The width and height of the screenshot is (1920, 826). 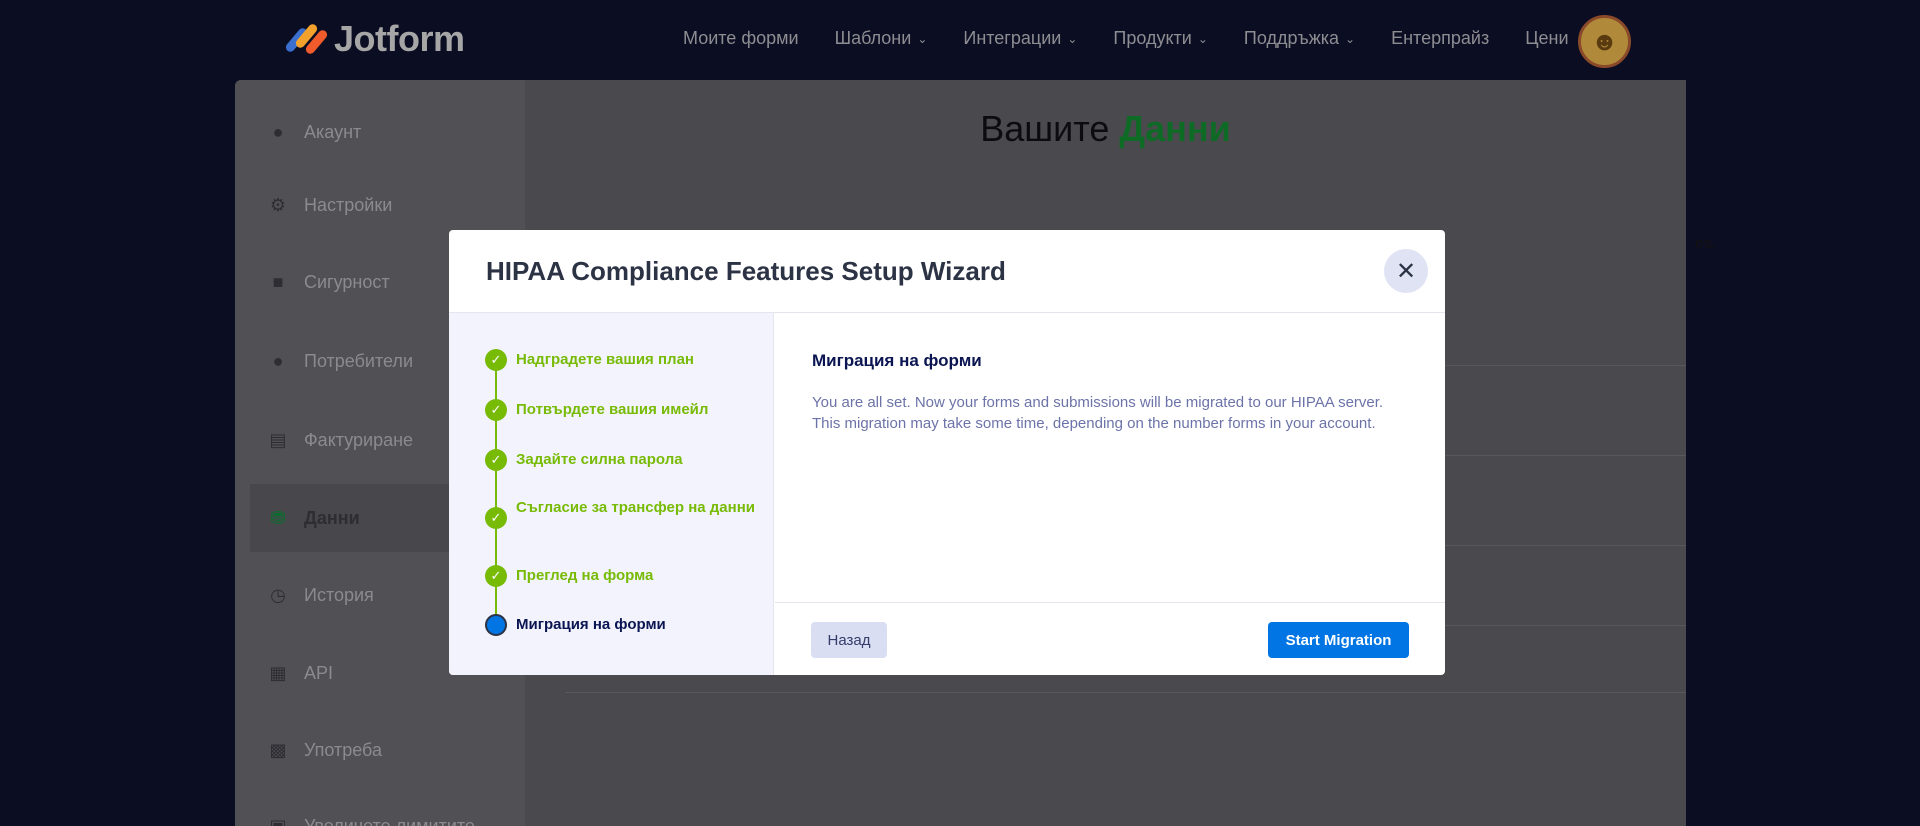 What do you see at coordinates (1125, 692) in the screenshot?
I see `divider` at bounding box center [1125, 692].